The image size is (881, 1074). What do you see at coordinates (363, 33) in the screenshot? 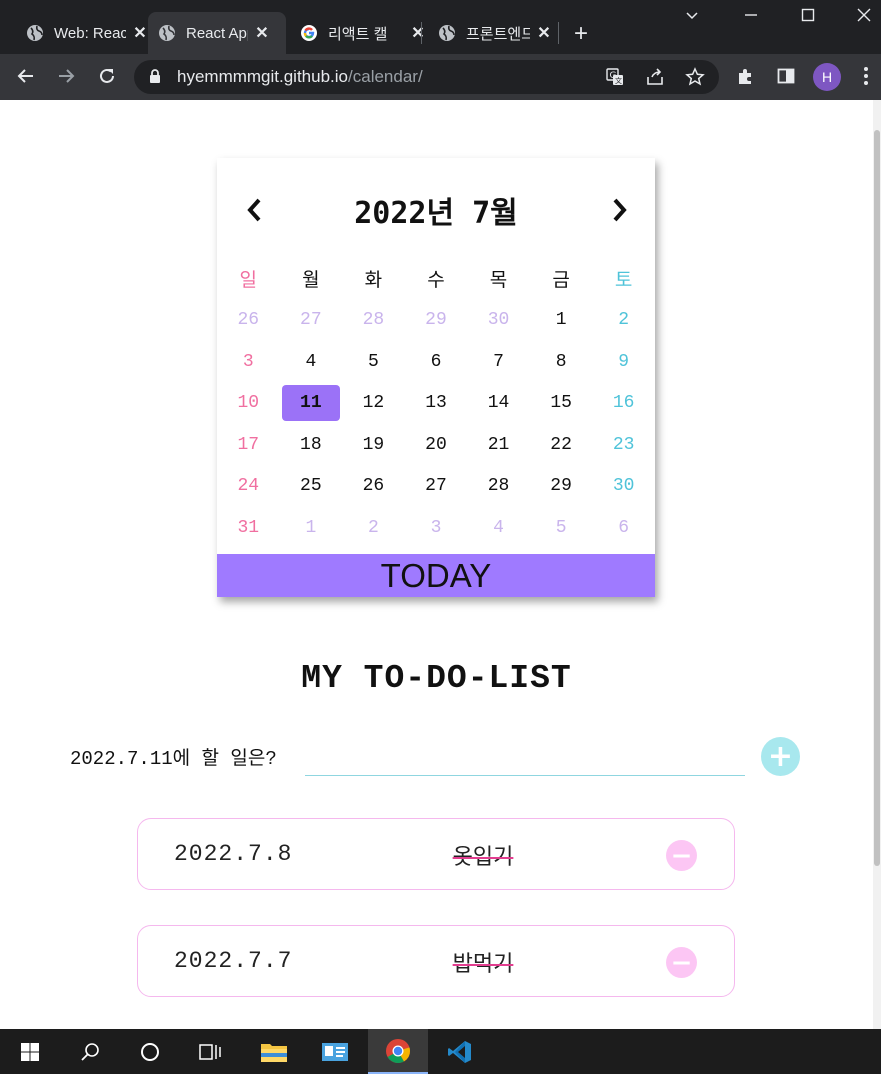
I see `tab-google-search: 리액트 캘 ✕` at bounding box center [363, 33].